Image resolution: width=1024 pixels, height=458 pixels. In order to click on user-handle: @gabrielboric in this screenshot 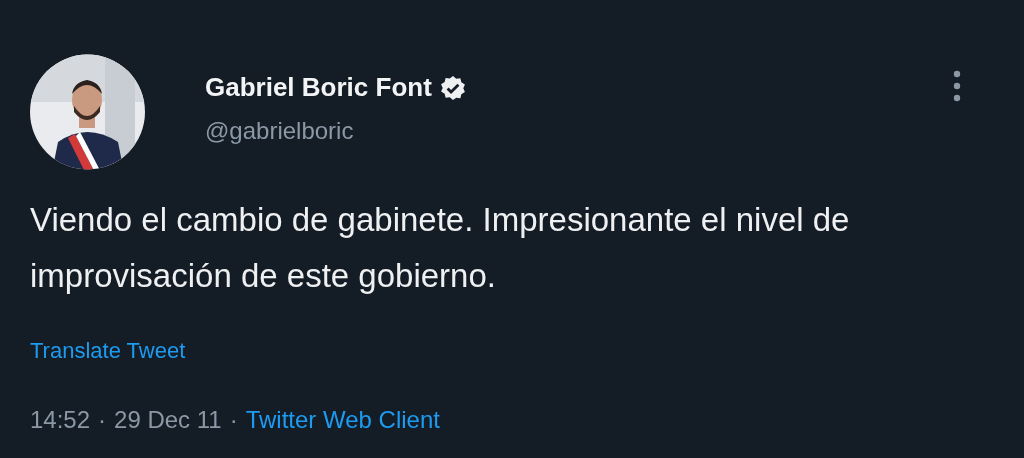, I will do `click(280, 131)`.